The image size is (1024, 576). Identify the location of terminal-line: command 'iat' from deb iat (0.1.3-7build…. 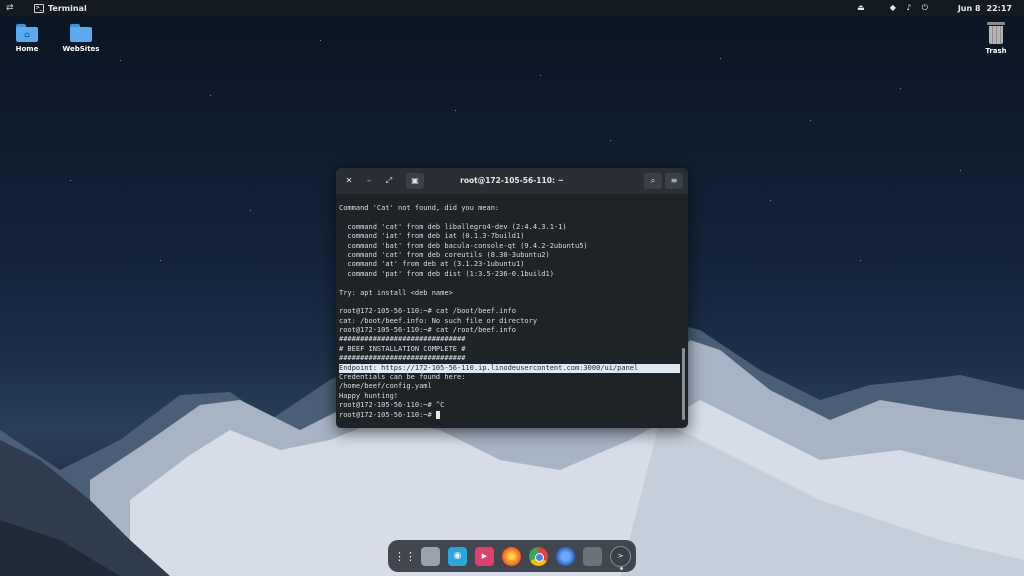
(432, 236).